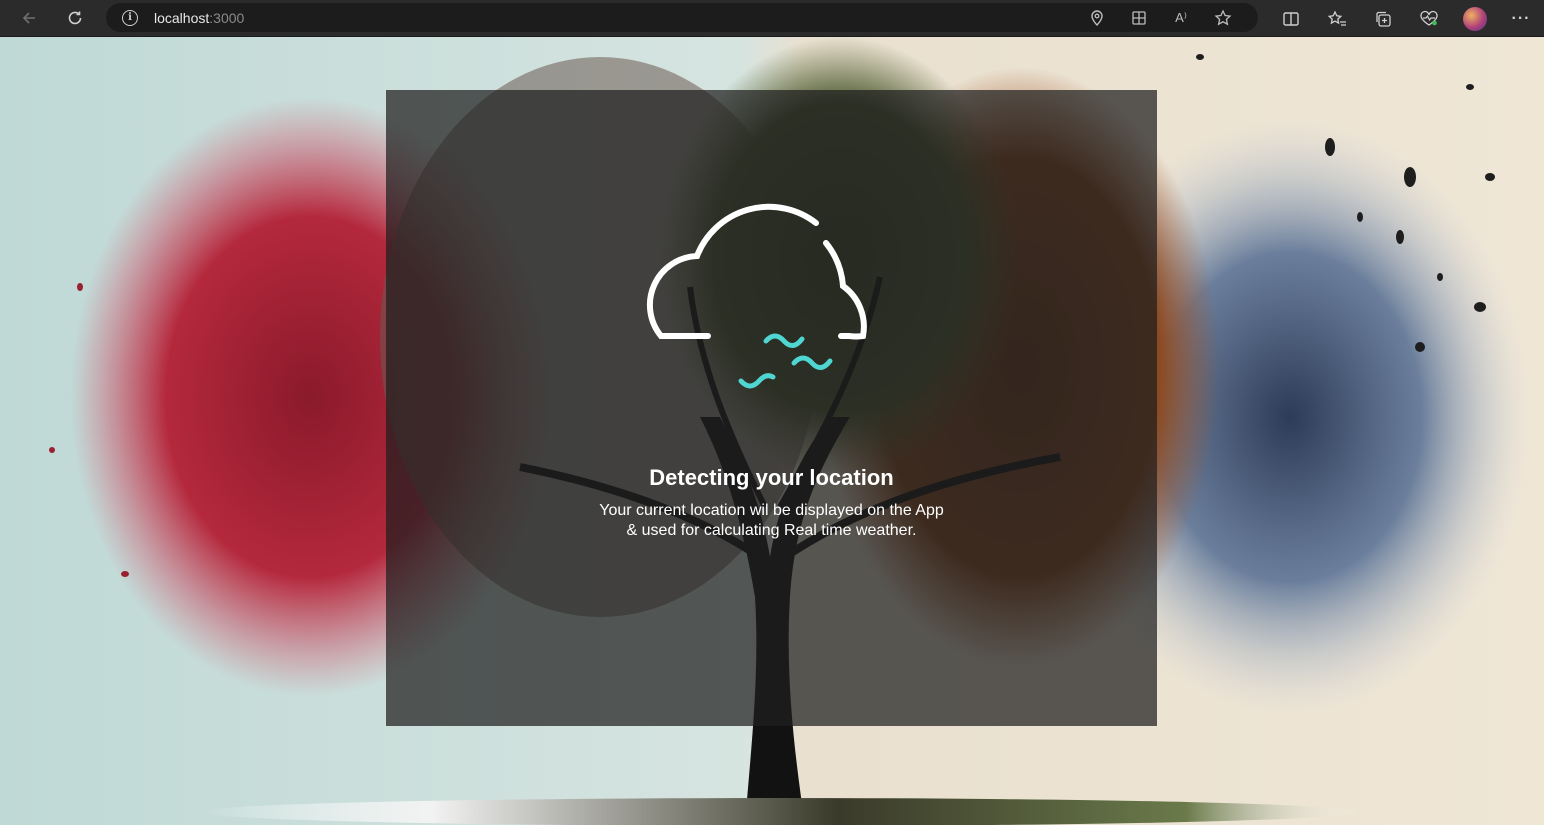  Describe the element at coordinates (1521, 19) in the screenshot. I see `more-icon: ···` at that location.